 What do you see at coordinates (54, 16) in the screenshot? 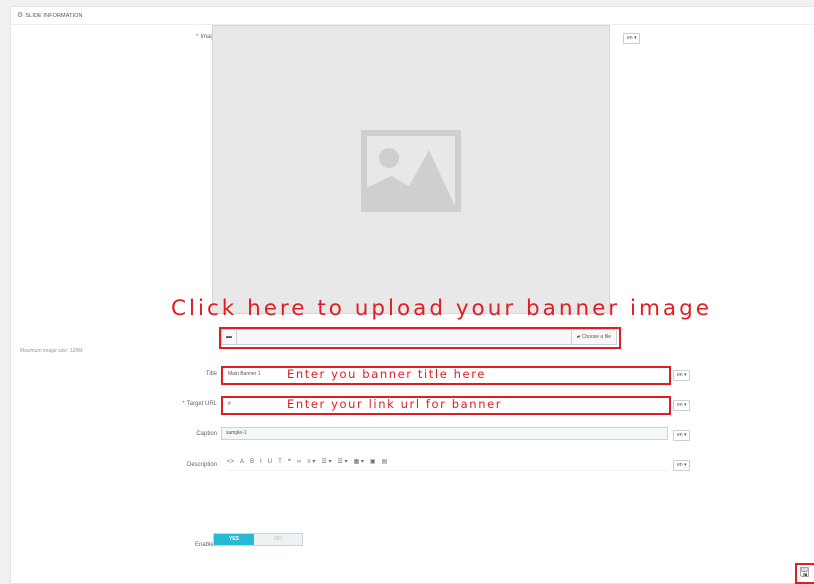
I see `panel-title: SLIDE INFORMATION` at bounding box center [54, 16].